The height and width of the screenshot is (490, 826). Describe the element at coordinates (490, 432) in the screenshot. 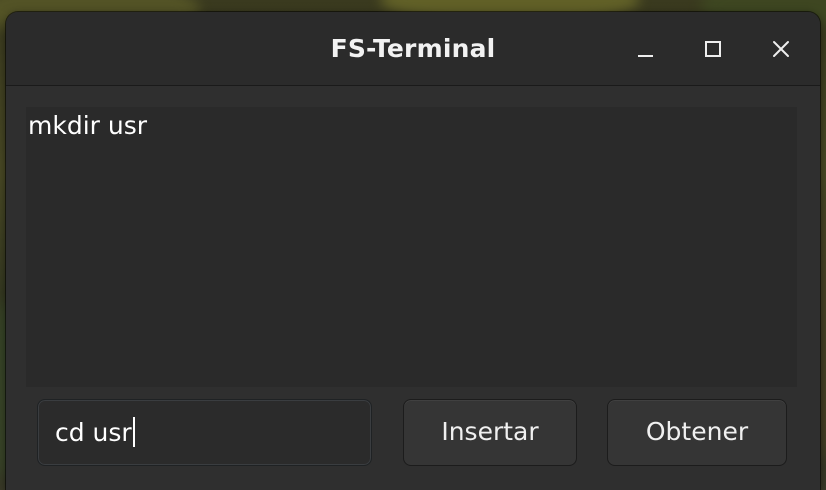

I see `insert-button: Insertar` at that location.